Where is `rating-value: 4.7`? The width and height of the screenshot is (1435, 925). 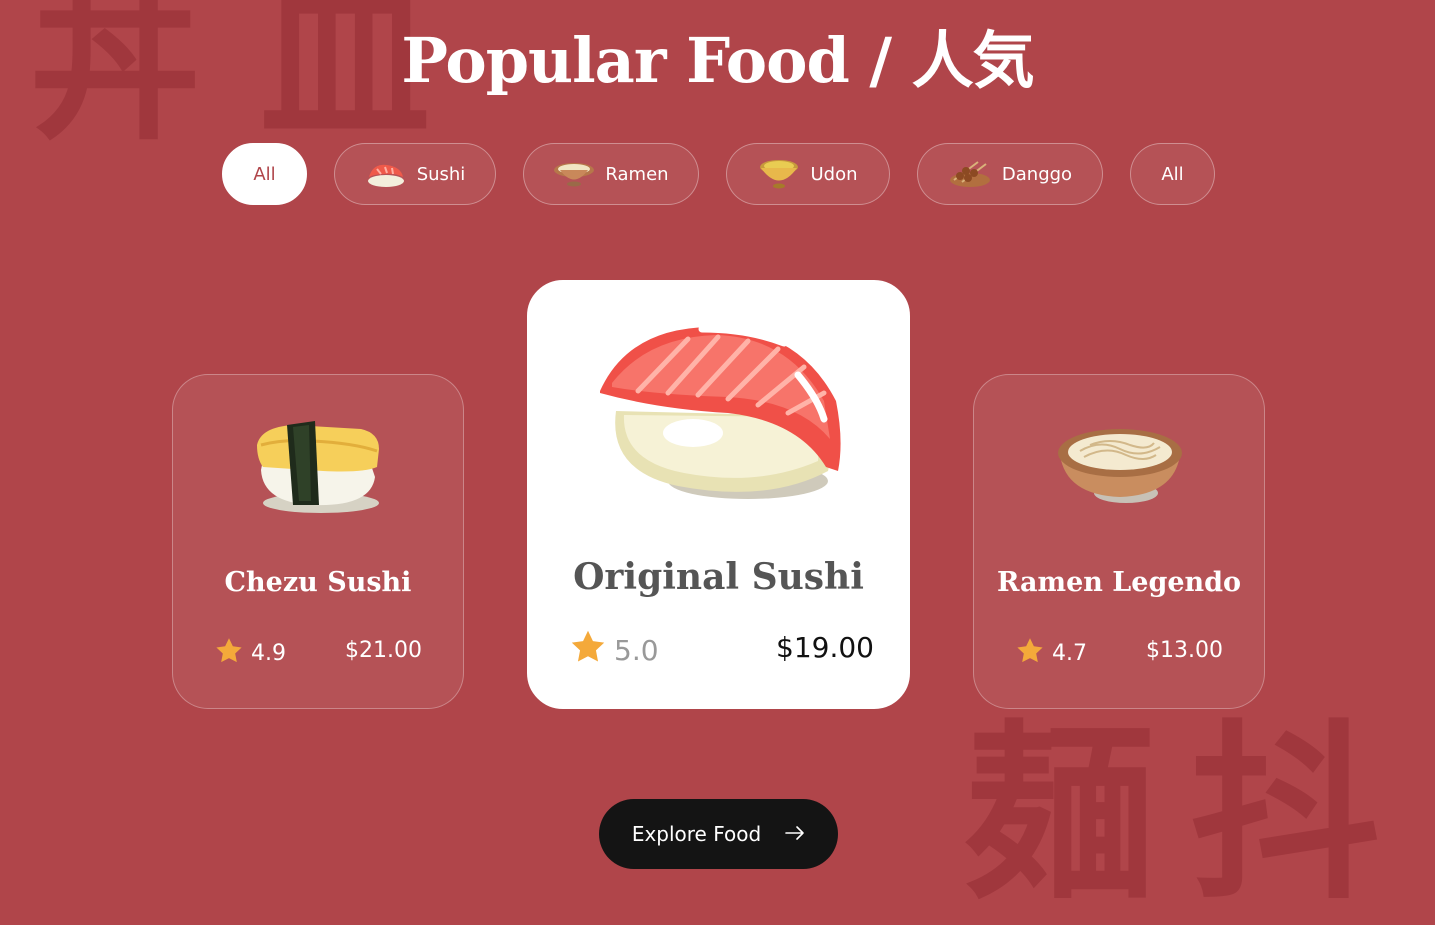
rating-value: 4.7 is located at coordinates (1069, 653).